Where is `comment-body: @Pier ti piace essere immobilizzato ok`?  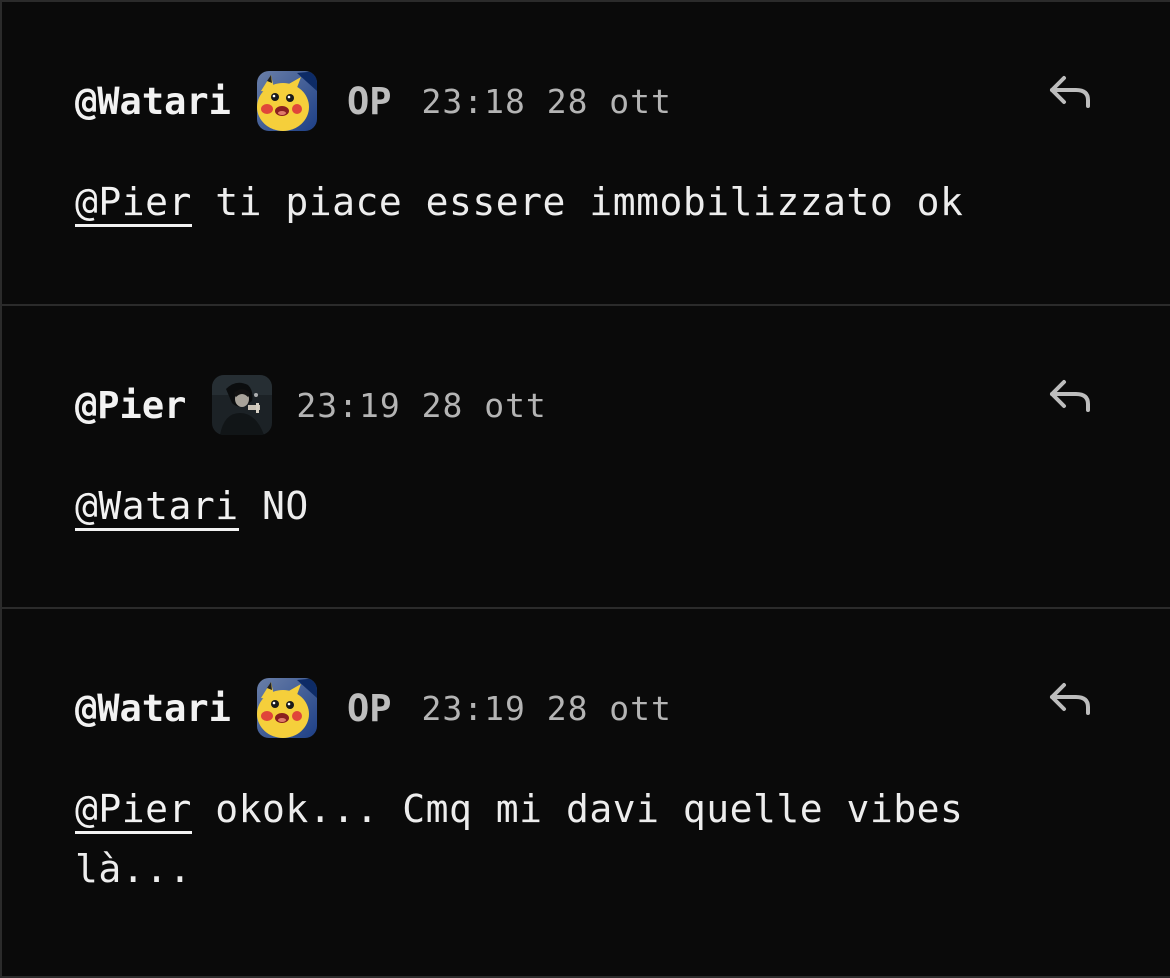 comment-body: @Pier ti piace essere immobilizzato ok is located at coordinates (565, 202).